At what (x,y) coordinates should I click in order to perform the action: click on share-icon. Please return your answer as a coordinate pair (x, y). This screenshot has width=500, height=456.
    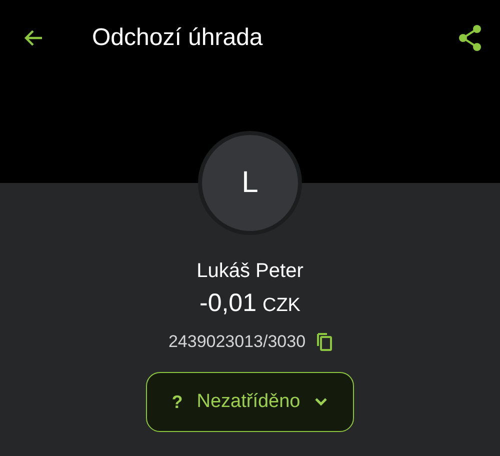
    Looking at the image, I should click on (470, 38).